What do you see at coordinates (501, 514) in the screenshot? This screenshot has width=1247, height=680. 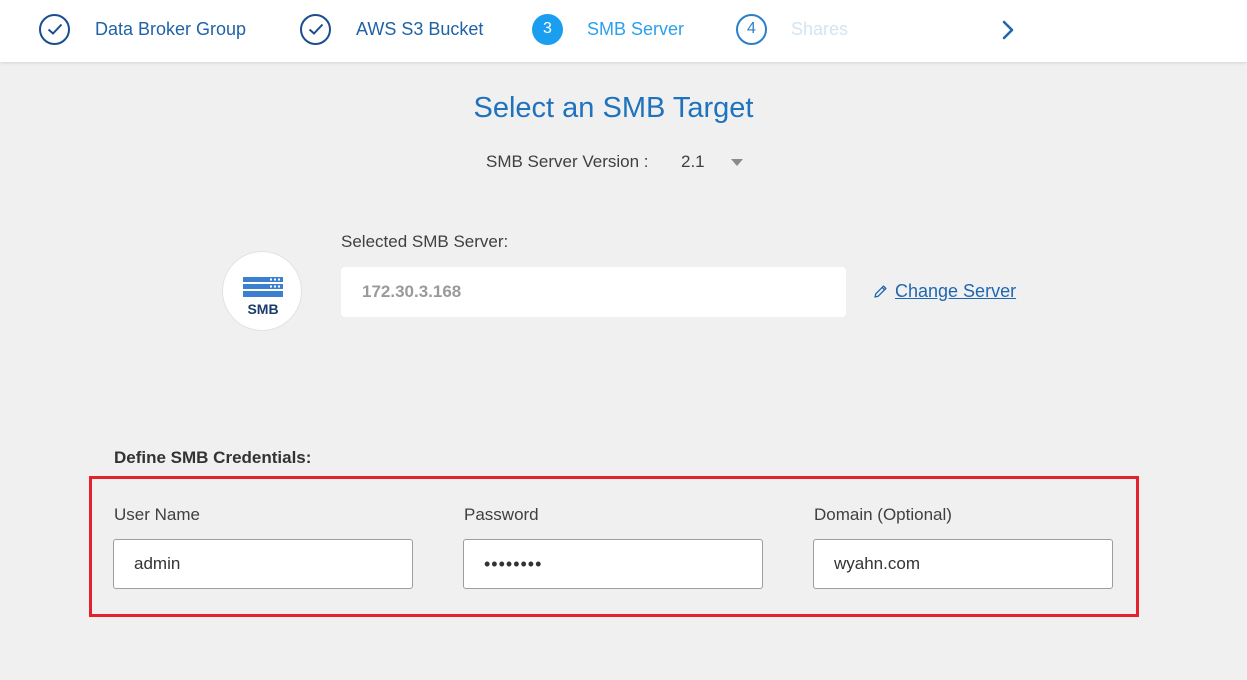 I see `password-label: Password` at bounding box center [501, 514].